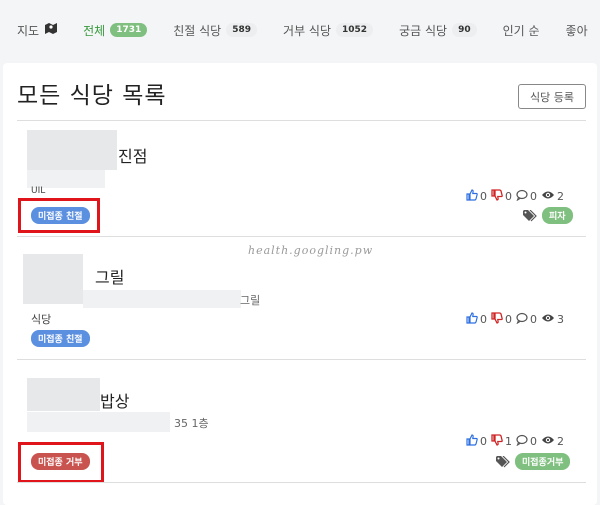  Describe the element at coordinates (191, 423) in the screenshot. I see `restaurant-address: 35 1층` at that location.